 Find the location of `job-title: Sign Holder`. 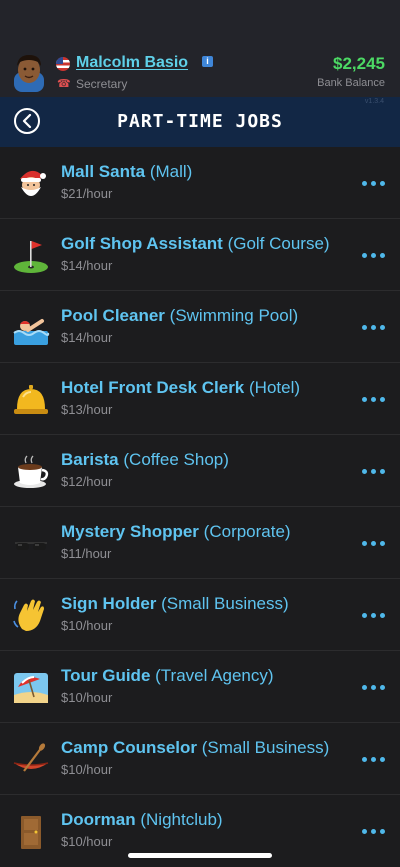

job-title: Sign Holder is located at coordinates (109, 603).